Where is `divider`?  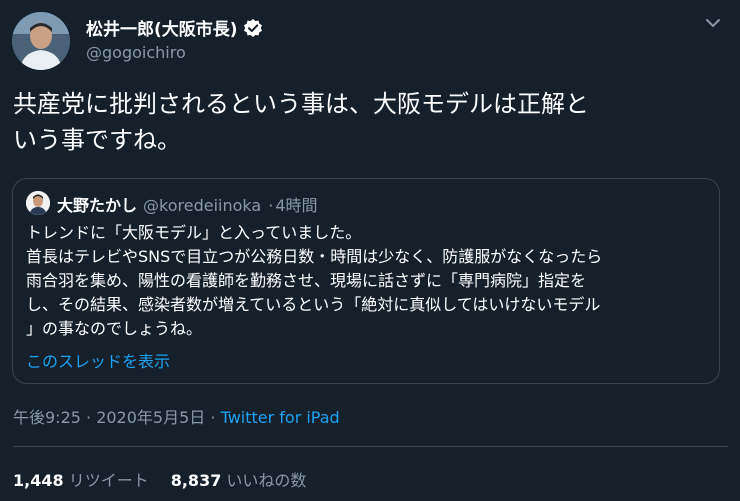 divider is located at coordinates (370, 446).